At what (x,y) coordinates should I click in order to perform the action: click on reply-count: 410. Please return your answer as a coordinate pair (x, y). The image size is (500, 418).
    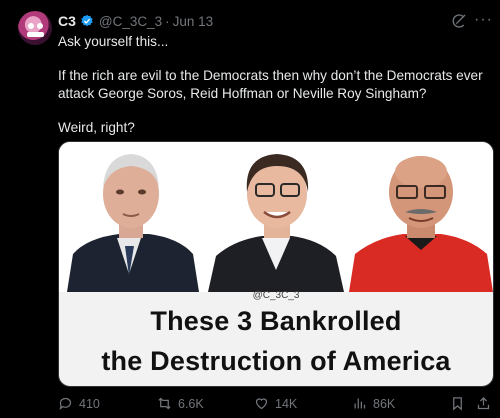
    Looking at the image, I should click on (89, 403).